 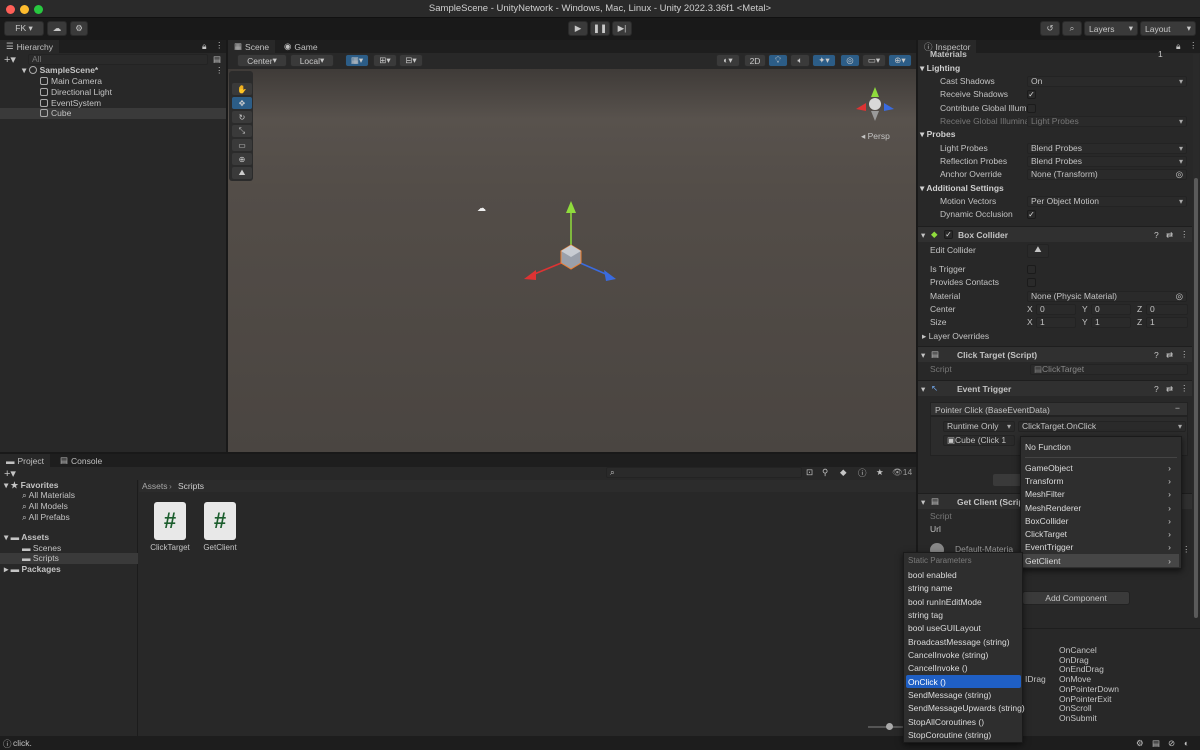 What do you see at coordinates (242, 159) in the screenshot?
I see `transform-tool-icon: ⊕` at bounding box center [242, 159].